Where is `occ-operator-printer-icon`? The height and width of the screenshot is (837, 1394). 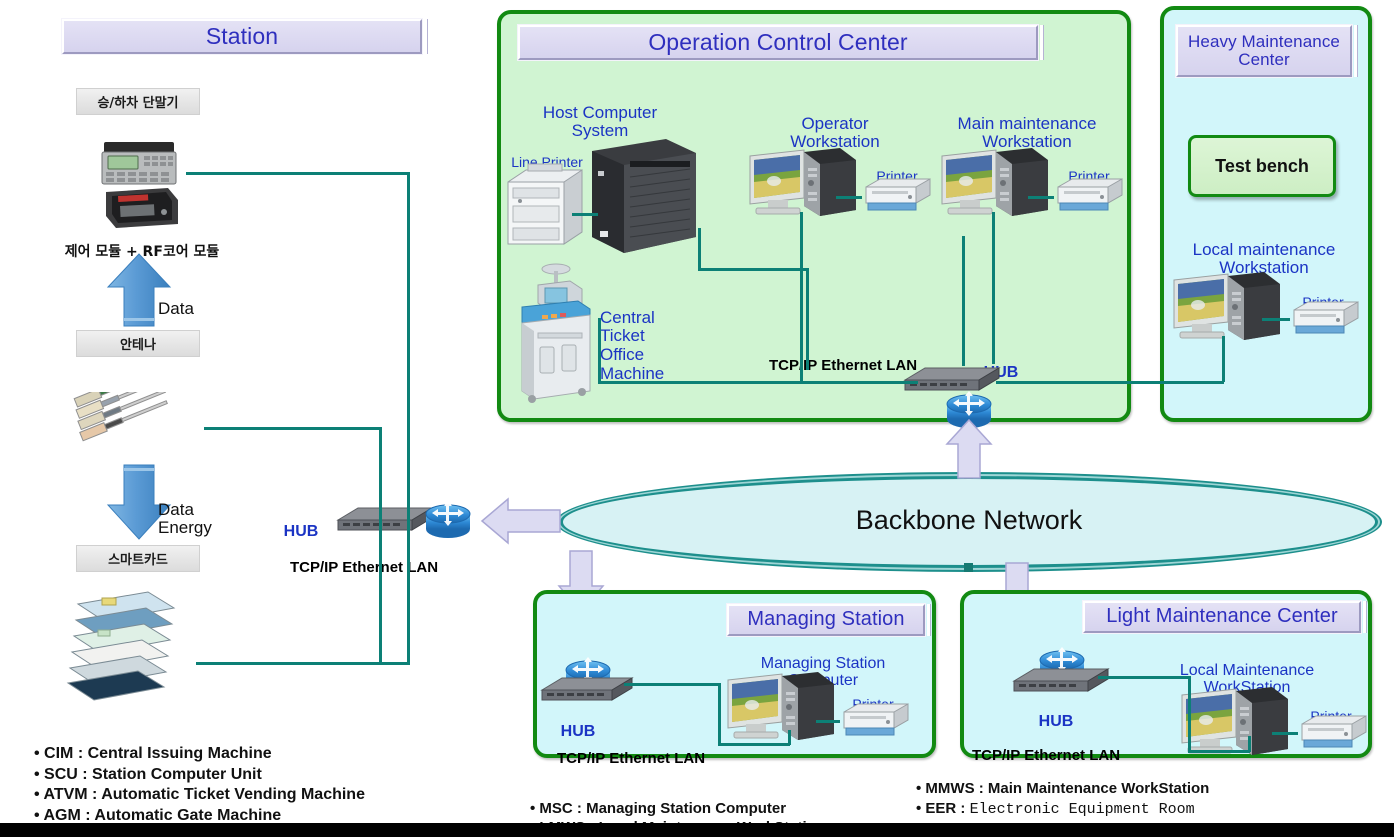
occ-operator-printer-icon is located at coordinates (897, 195).